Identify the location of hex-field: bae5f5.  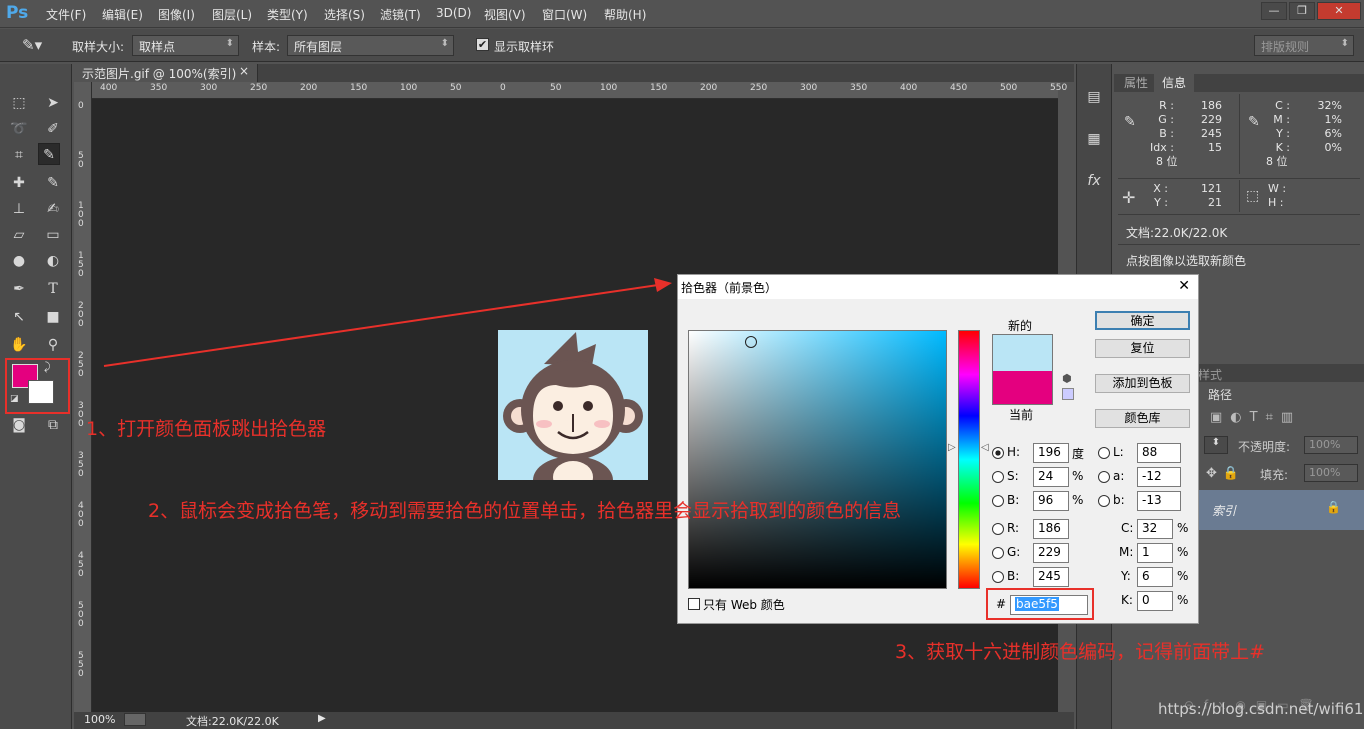
(1049, 605).